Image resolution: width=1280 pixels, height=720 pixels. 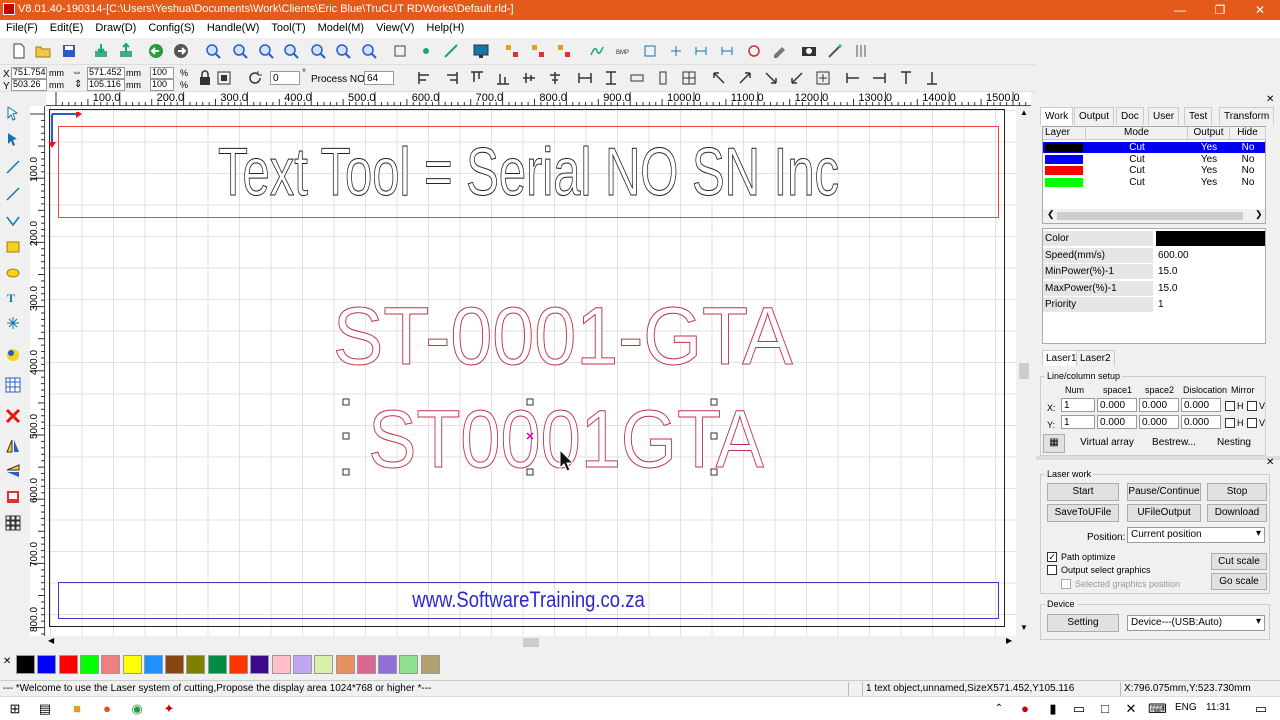 I want to click on pause-continue-button: Pause/Continue, so click(x=1164, y=492).